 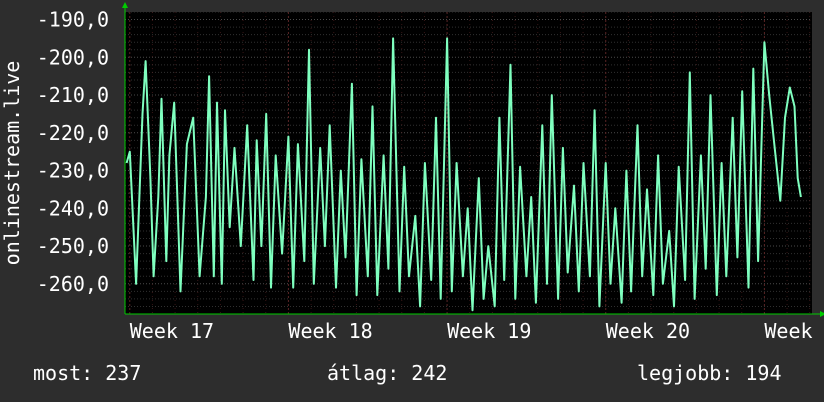 What do you see at coordinates (73, 95) in the screenshot?
I see `y-tick-label: -210,0` at bounding box center [73, 95].